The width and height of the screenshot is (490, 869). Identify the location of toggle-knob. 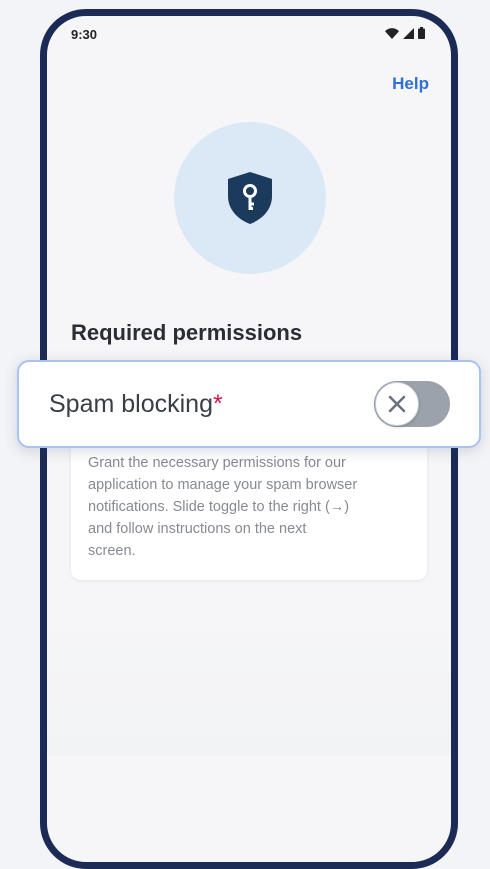
(397, 404).